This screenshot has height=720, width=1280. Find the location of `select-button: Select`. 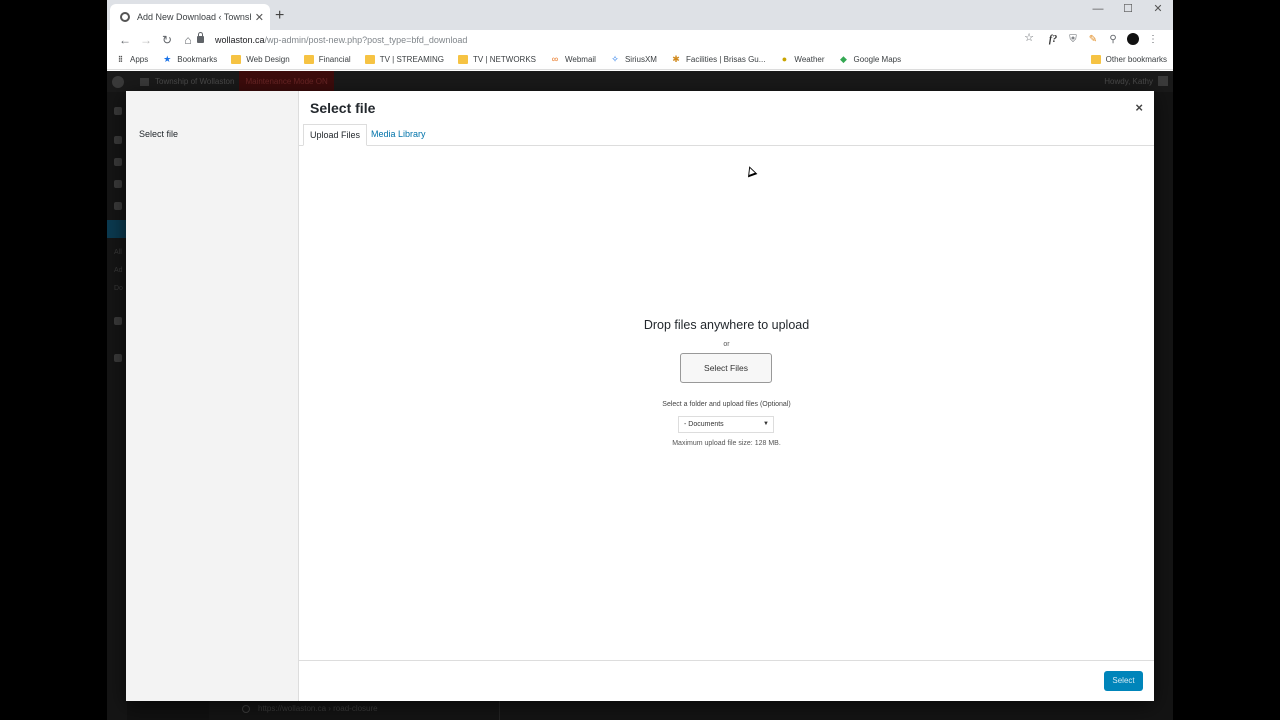

select-button: Select is located at coordinates (1123, 681).